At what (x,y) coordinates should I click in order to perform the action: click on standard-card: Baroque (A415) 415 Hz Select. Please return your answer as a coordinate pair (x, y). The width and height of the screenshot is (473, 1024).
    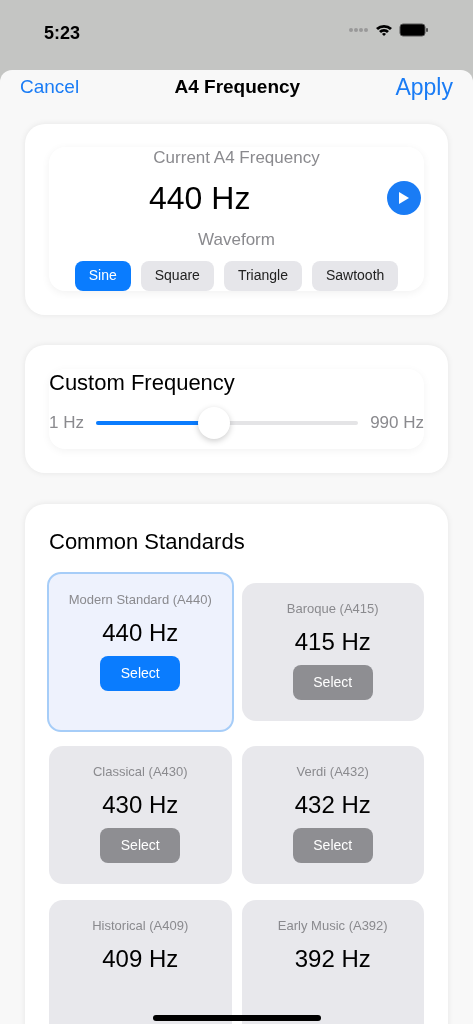
    Looking at the image, I should click on (332, 651).